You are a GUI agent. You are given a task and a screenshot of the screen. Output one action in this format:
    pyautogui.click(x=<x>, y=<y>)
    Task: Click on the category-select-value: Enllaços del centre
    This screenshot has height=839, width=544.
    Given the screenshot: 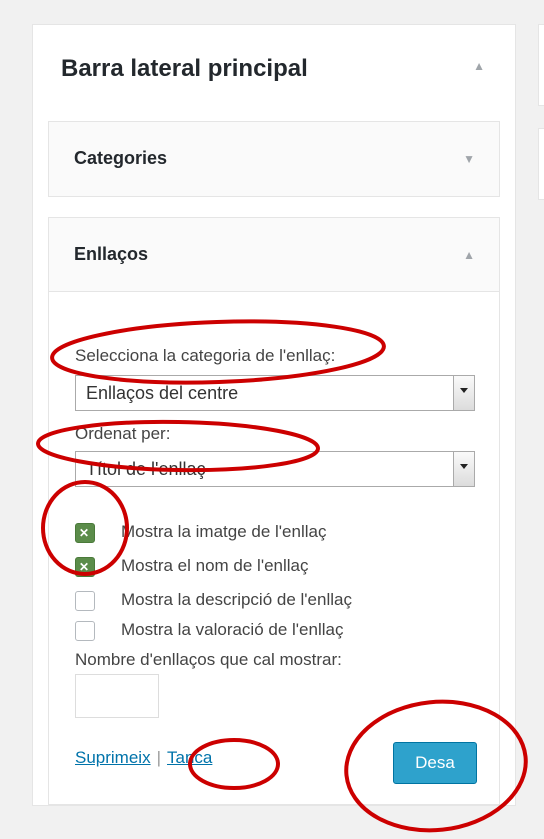 What is the action you would take?
    pyautogui.click(x=162, y=393)
    